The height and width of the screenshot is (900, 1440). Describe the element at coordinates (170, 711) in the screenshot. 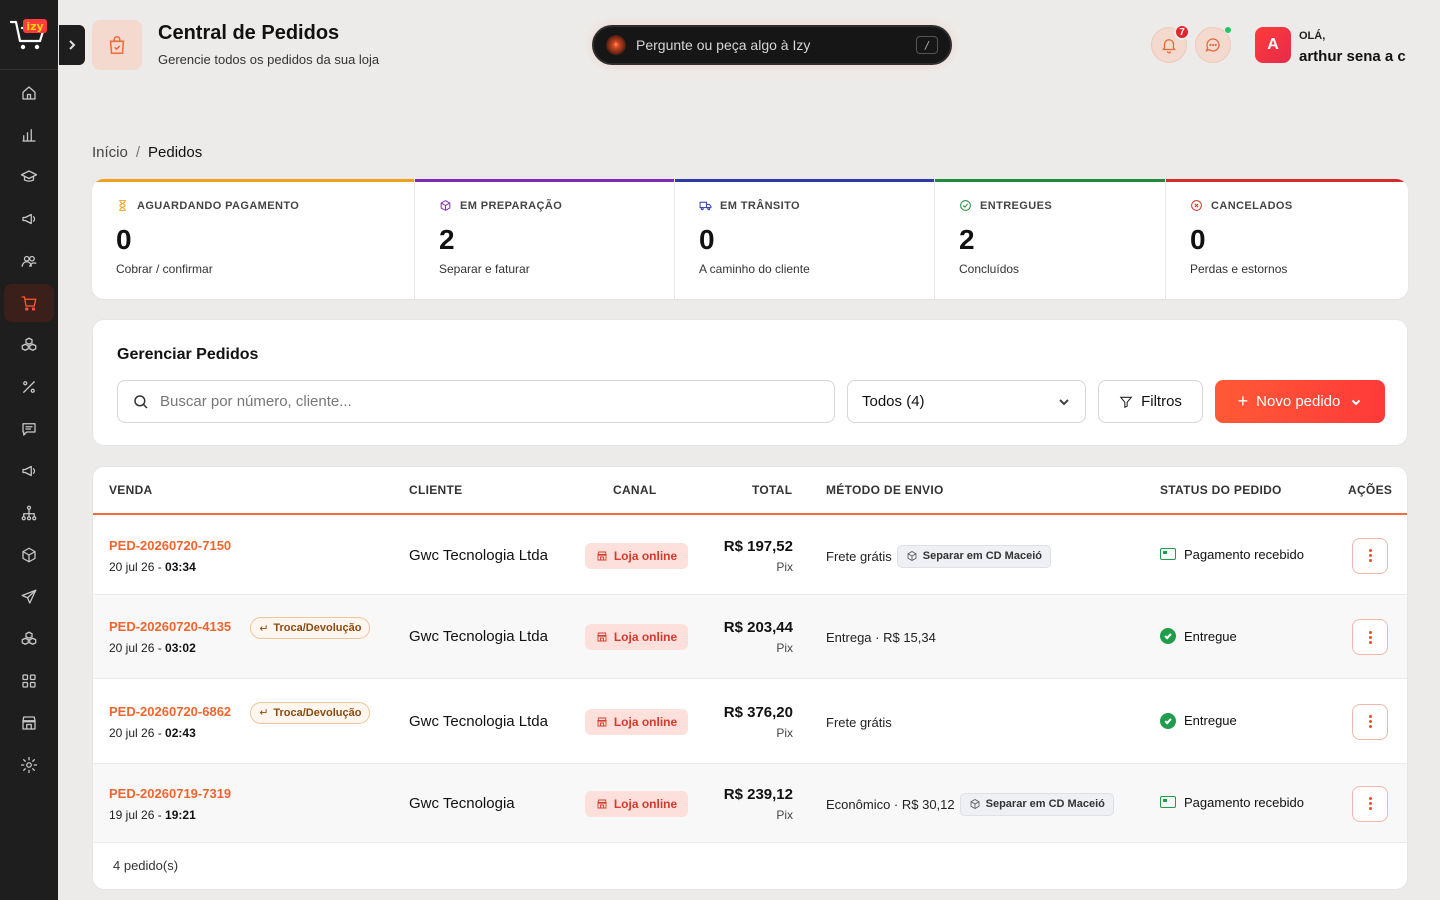

I see `order-id-link: PED-20260720-6862` at that location.